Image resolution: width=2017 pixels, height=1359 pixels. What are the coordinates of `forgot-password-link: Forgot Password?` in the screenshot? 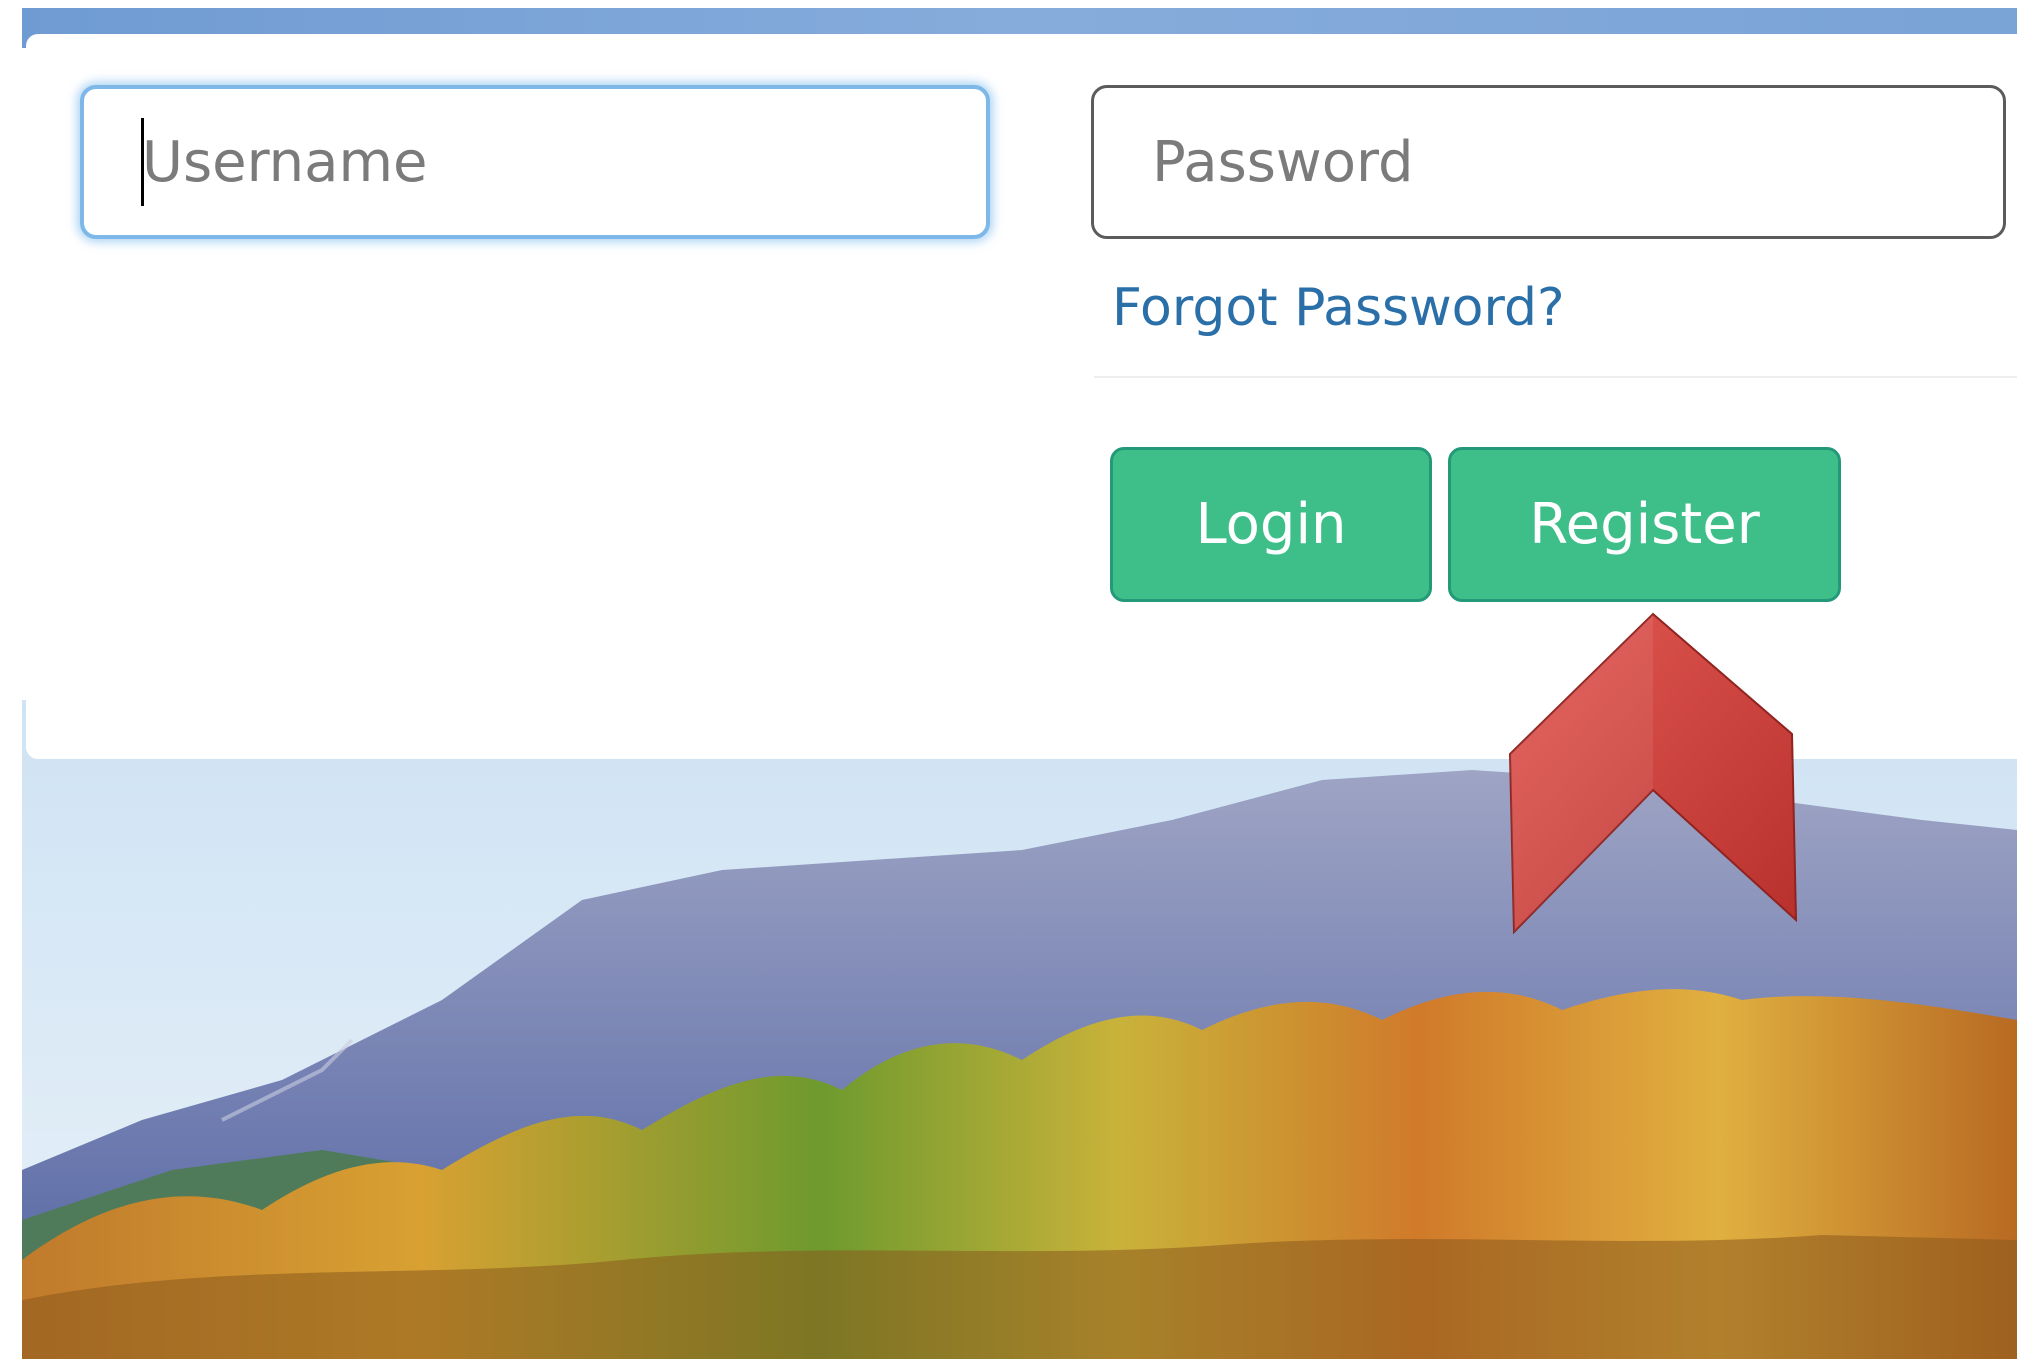 It's located at (1338, 308).